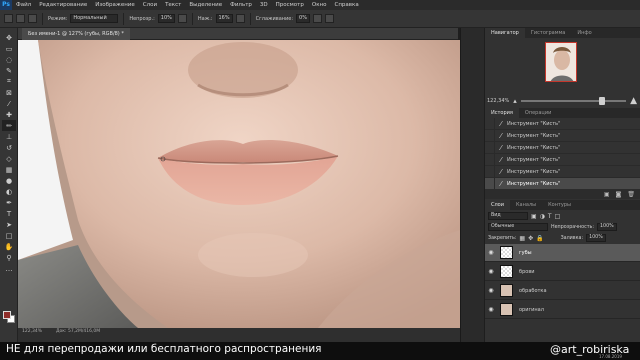 Image resolution: width=640 pixels, height=360 pixels. Describe the element at coordinates (619, 194) in the screenshot. I see `snapshot-camera-icon: ◙` at that location.